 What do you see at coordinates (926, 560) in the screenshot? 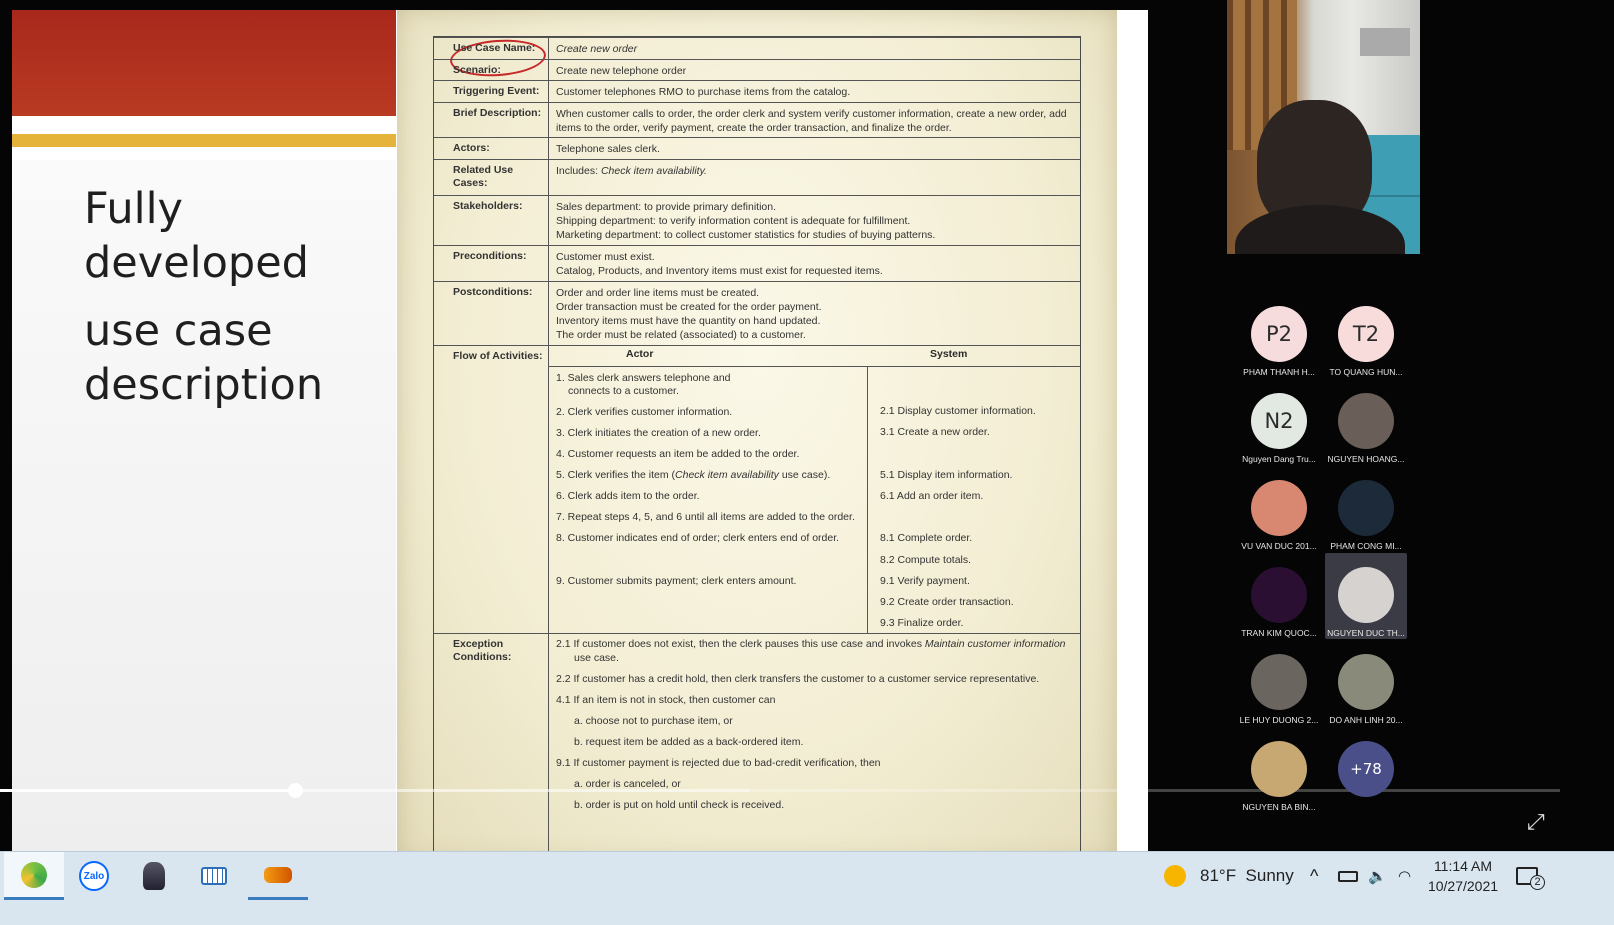
I see `system-step: 8.2 Compute totals.` at bounding box center [926, 560].